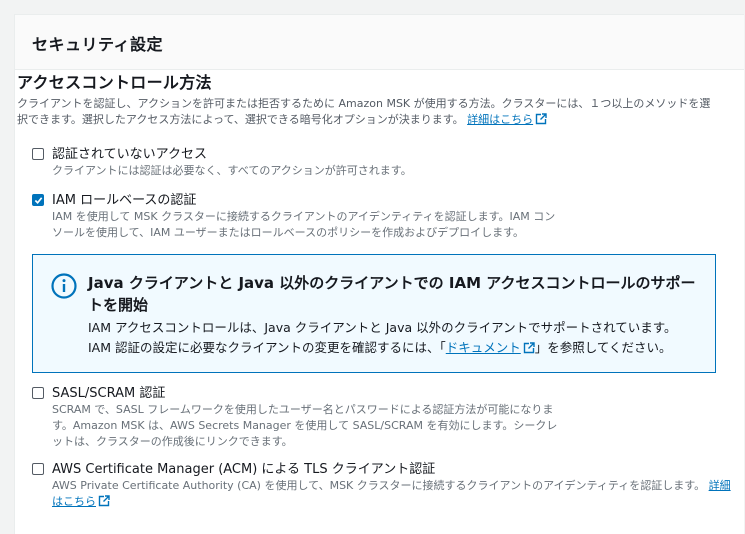 The width and height of the screenshot is (745, 534). I want to click on acm-tls-checkbox, so click(38, 469).